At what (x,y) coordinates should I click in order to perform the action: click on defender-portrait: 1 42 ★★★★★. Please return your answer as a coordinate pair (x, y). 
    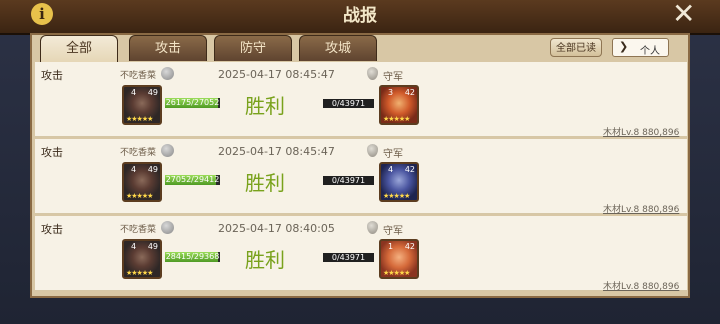
    Looking at the image, I should click on (399, 259).